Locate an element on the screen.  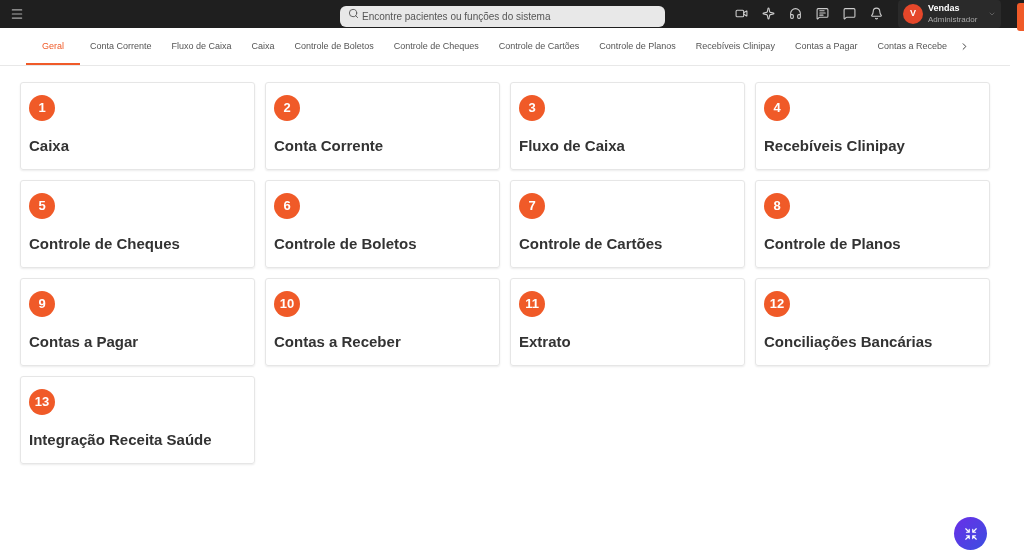
number-badge: 12 is located at coordinates (777, 304).